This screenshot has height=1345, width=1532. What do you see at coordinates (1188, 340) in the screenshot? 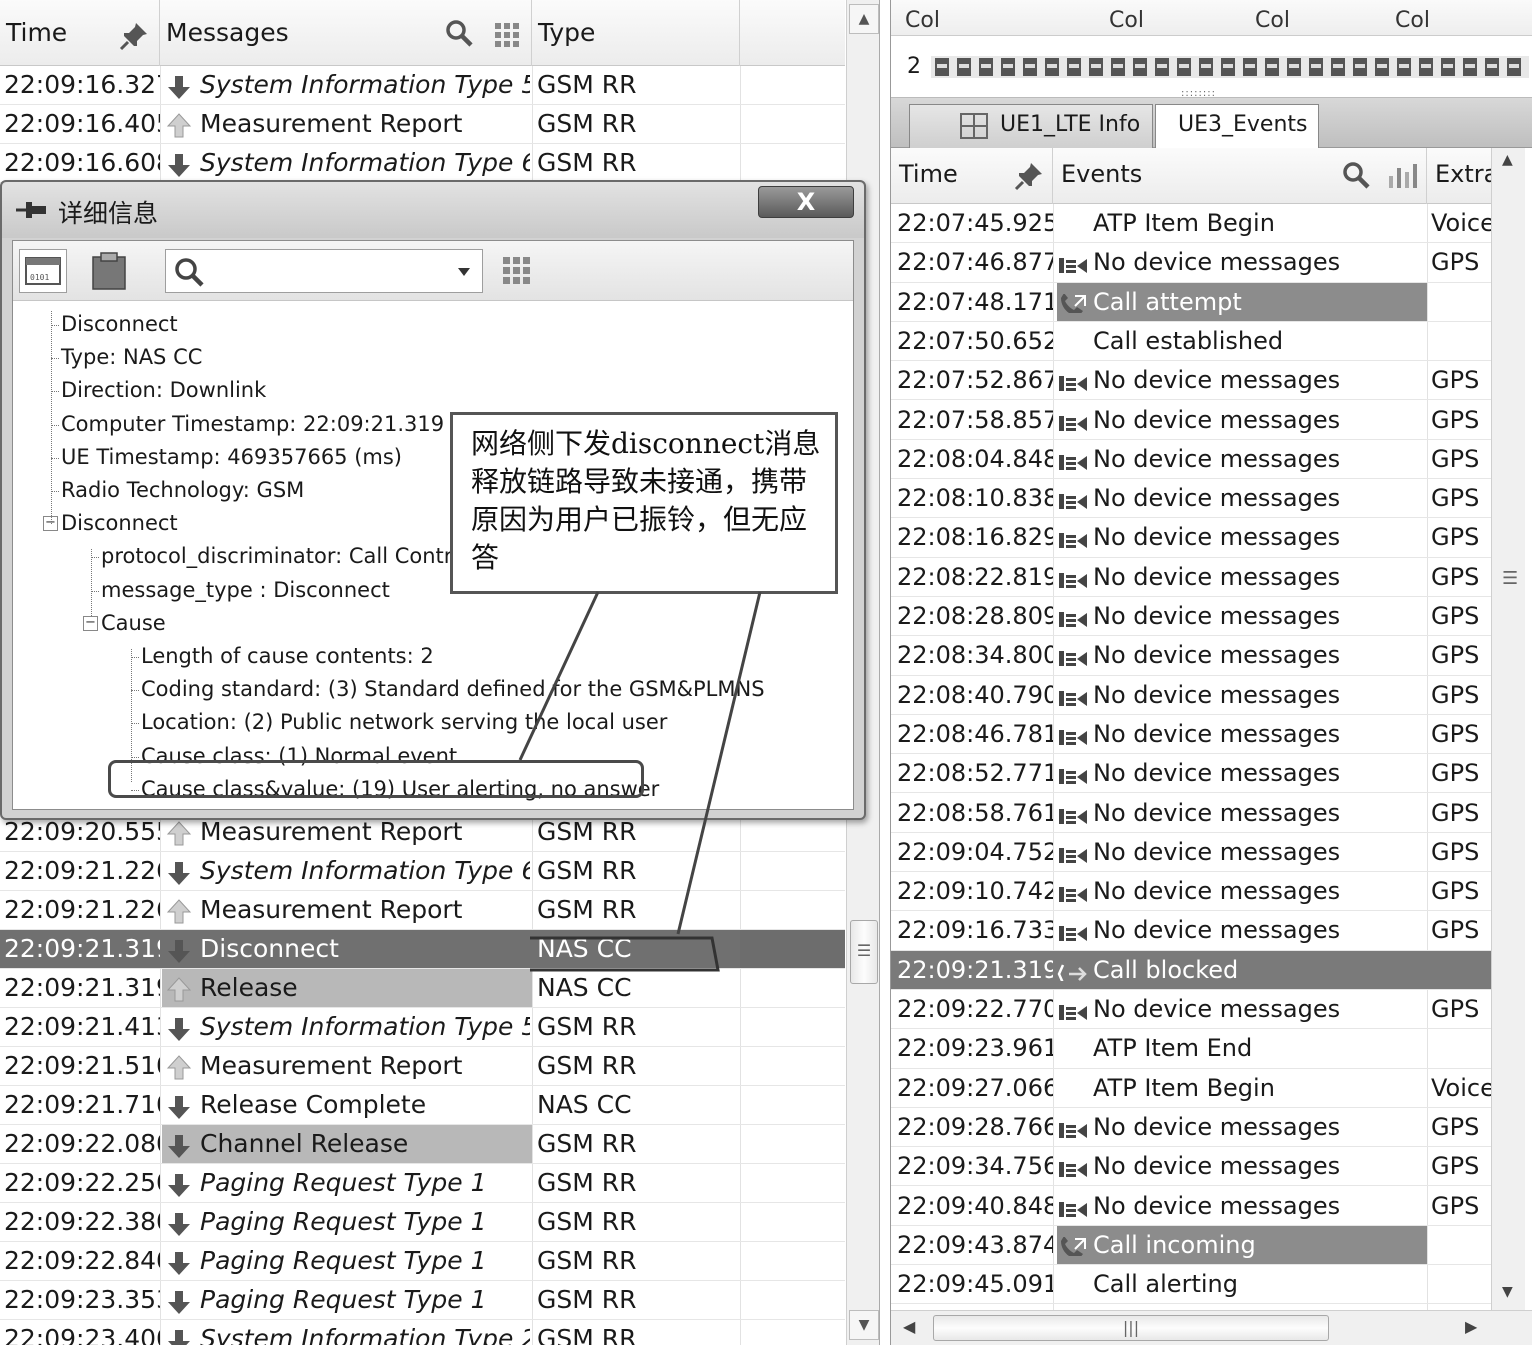
I see `event-name: Call established` at bounding box center [1188, 340].